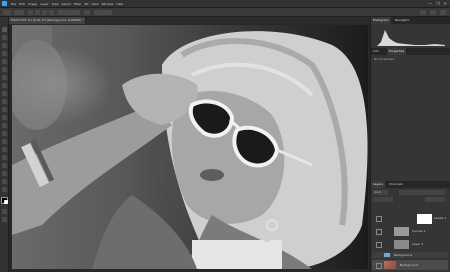 This screenshot has height=272, width=450. What do you see at coordinates (383, 199) in the screenshot?
I see `blend-mode-select` at bounding box center [383, 199].